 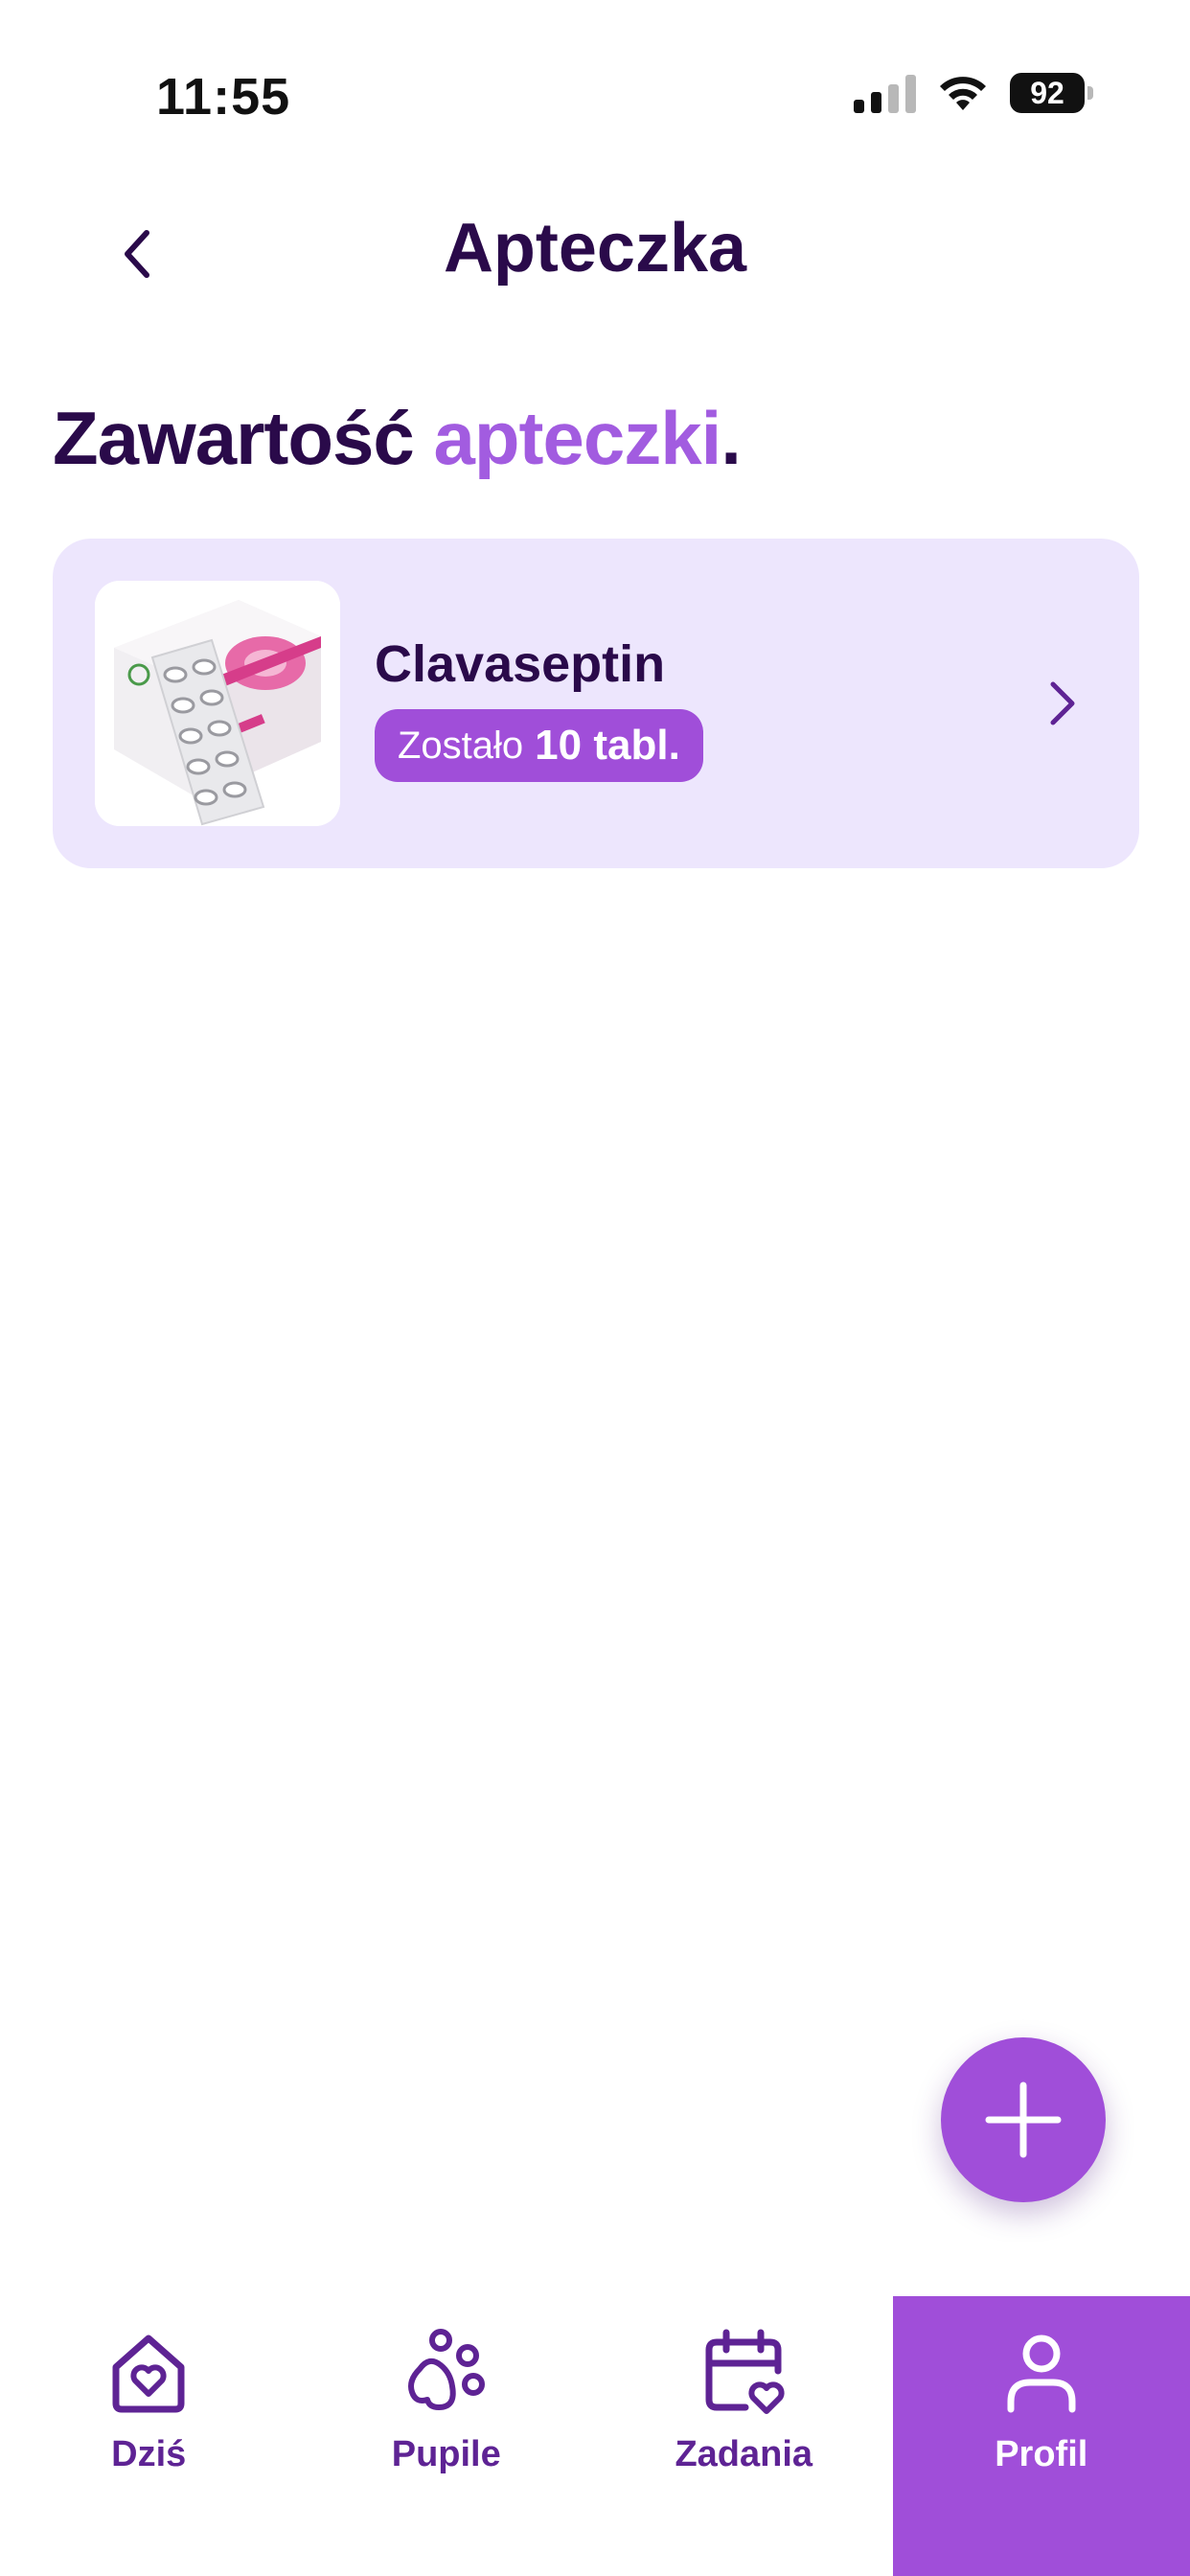 I want to click on plus-icon, so click(x=1023, y=2120).